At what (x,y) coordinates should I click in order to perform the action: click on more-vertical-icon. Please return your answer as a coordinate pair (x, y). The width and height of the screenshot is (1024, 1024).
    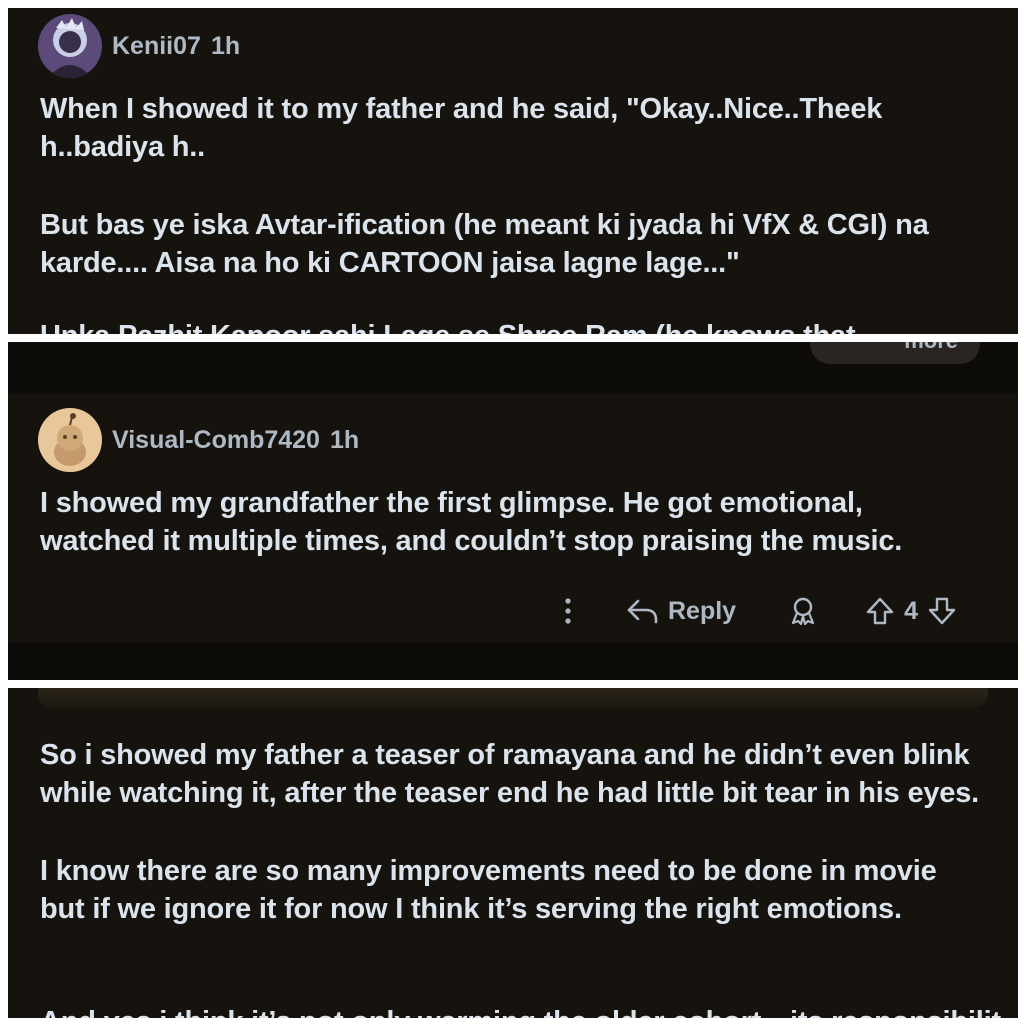
    Looking at the image, I should click on (568, 611).